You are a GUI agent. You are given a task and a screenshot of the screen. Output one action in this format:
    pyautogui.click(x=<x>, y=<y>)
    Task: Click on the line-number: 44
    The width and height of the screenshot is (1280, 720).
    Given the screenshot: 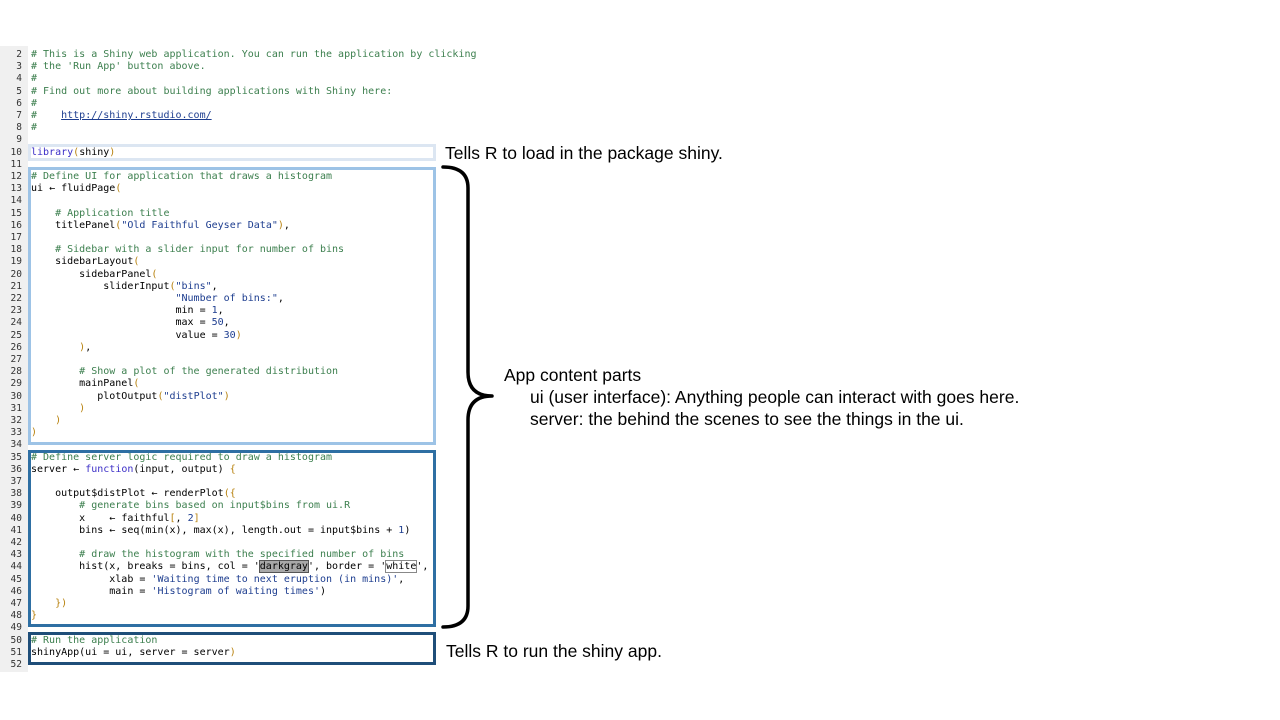 What is the action you would take?
    pyautogui.click(x=16, y=567)
    